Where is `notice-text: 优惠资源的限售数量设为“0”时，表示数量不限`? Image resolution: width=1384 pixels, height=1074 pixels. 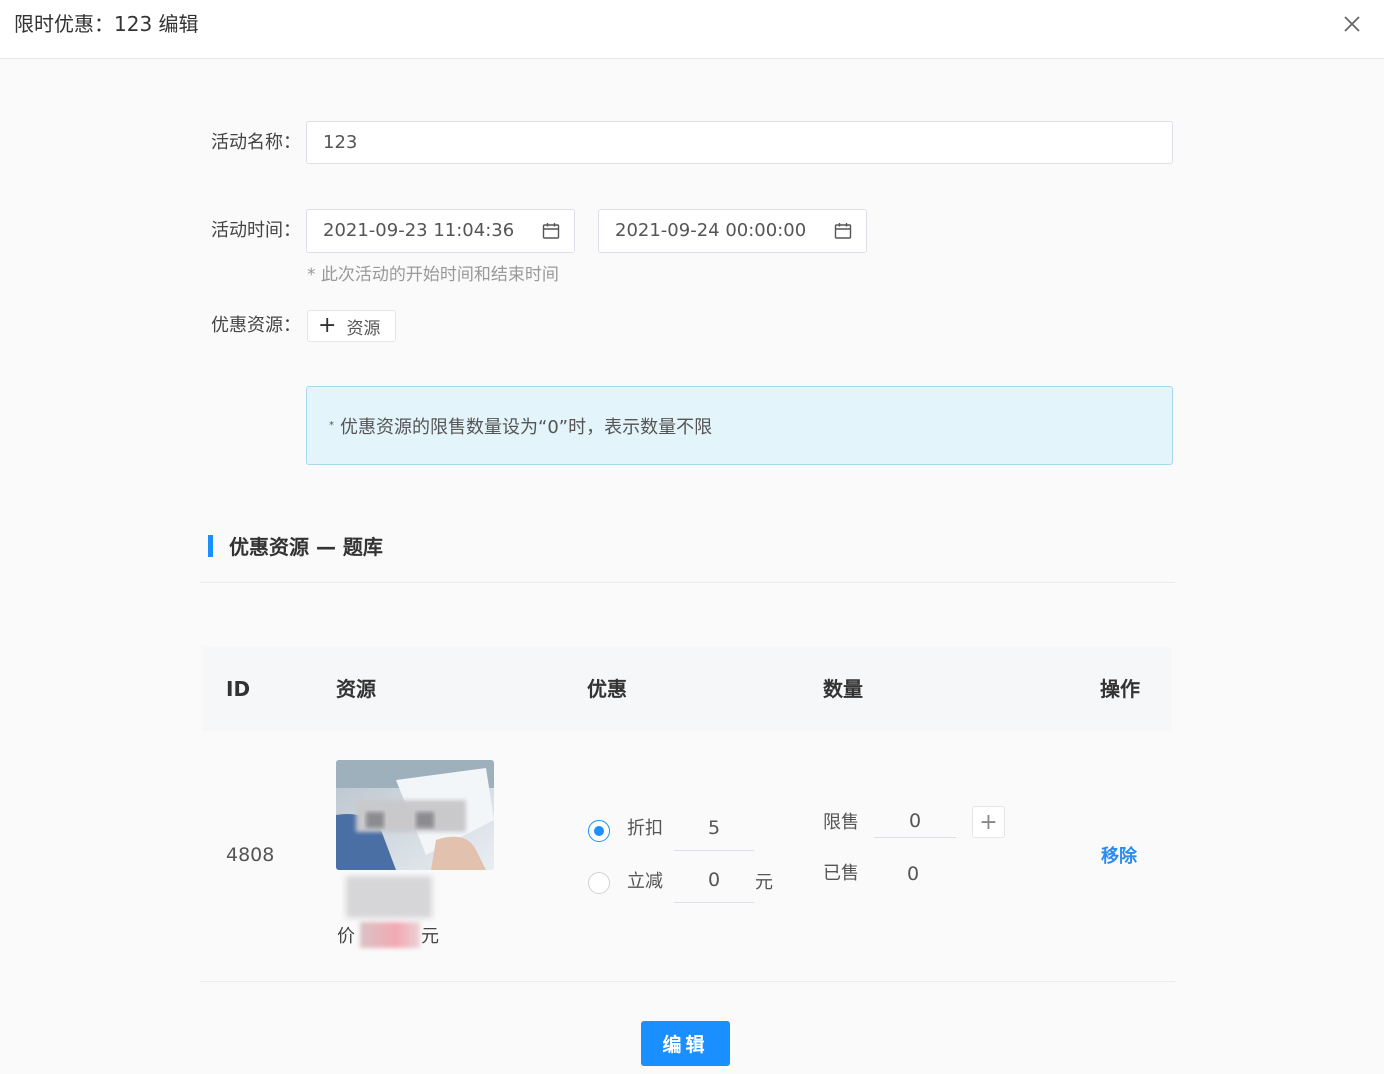 notice-text: 优惠资源的限售数量设为“0”时，表示数量不限 is located at coordinates (526, 427).